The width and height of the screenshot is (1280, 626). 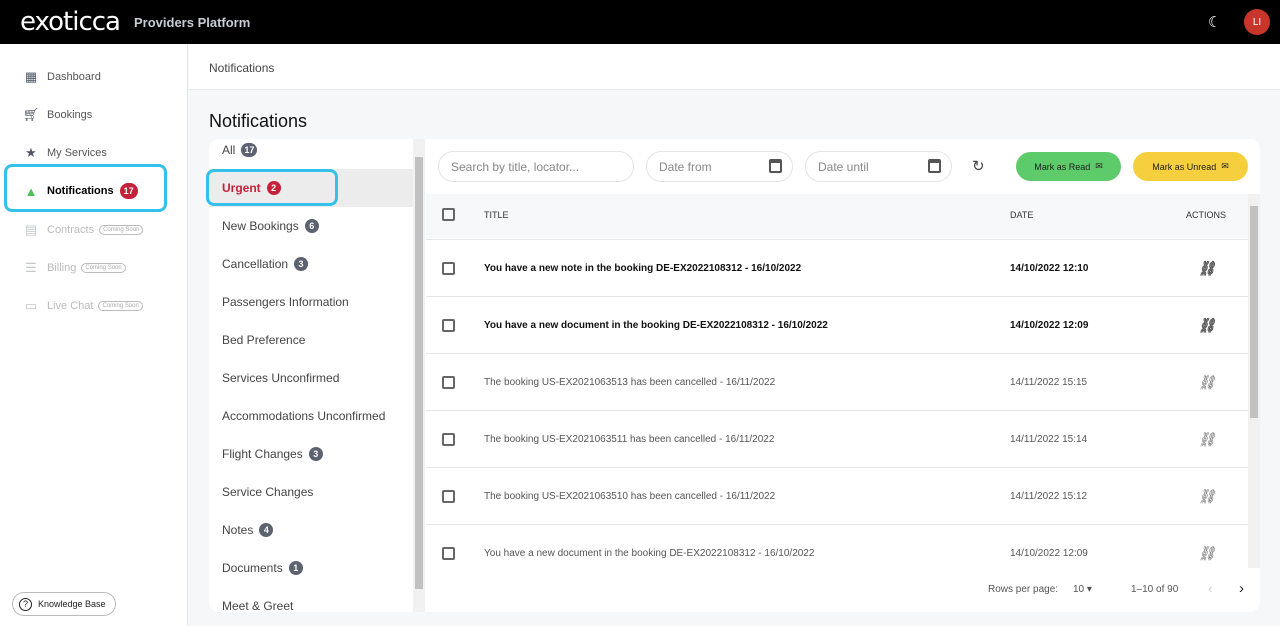 I want to click on category-accommodations-unconfirmed: Accommodations Unconfirmed, so click(x=311, y=416).